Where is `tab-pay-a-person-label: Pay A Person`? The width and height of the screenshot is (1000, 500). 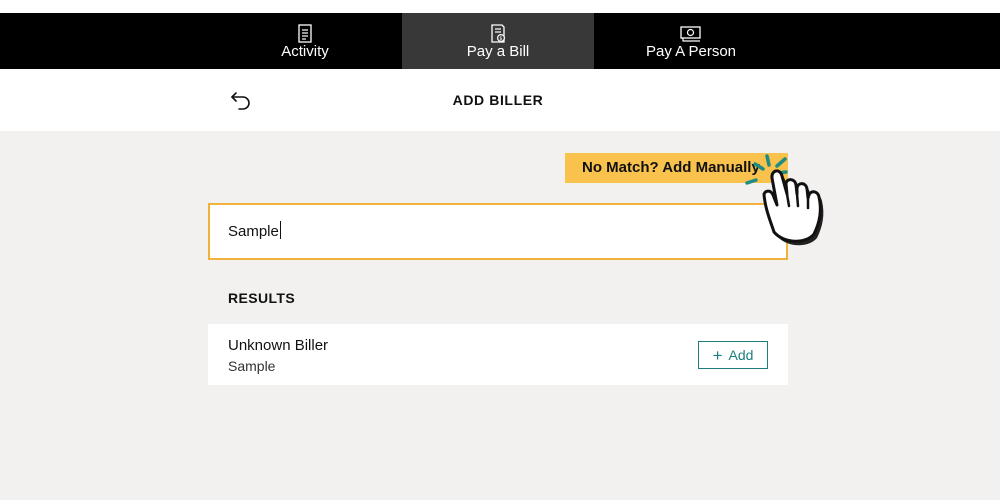 tab-pay-a-person-label: Pay A Person is located at coordinates (691, 51).